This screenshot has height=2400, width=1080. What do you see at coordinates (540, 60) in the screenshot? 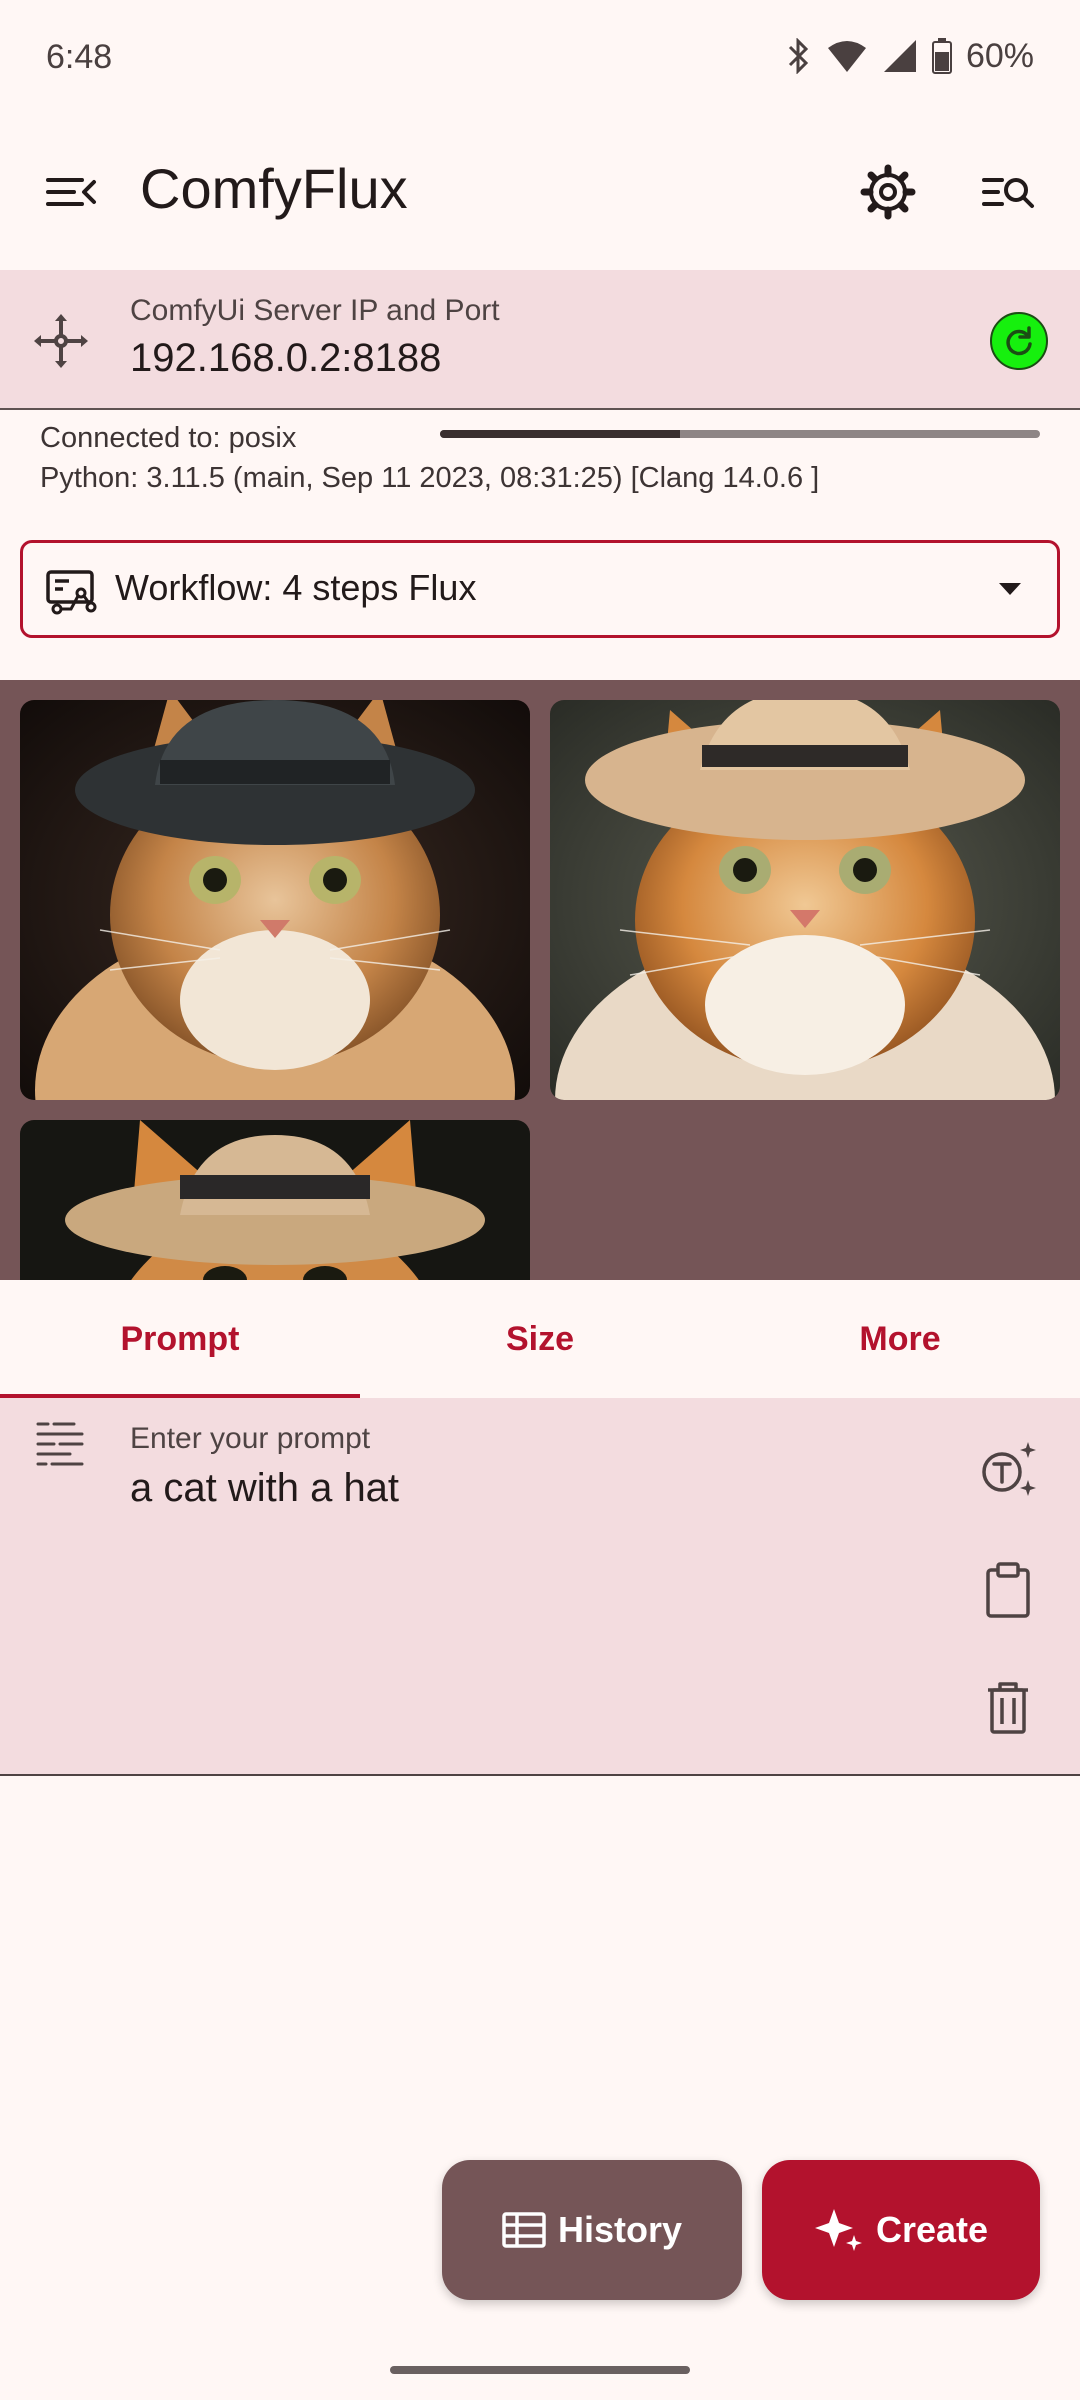
I see `status-bar: 6:48 60%` at bounding box center [540, 60].